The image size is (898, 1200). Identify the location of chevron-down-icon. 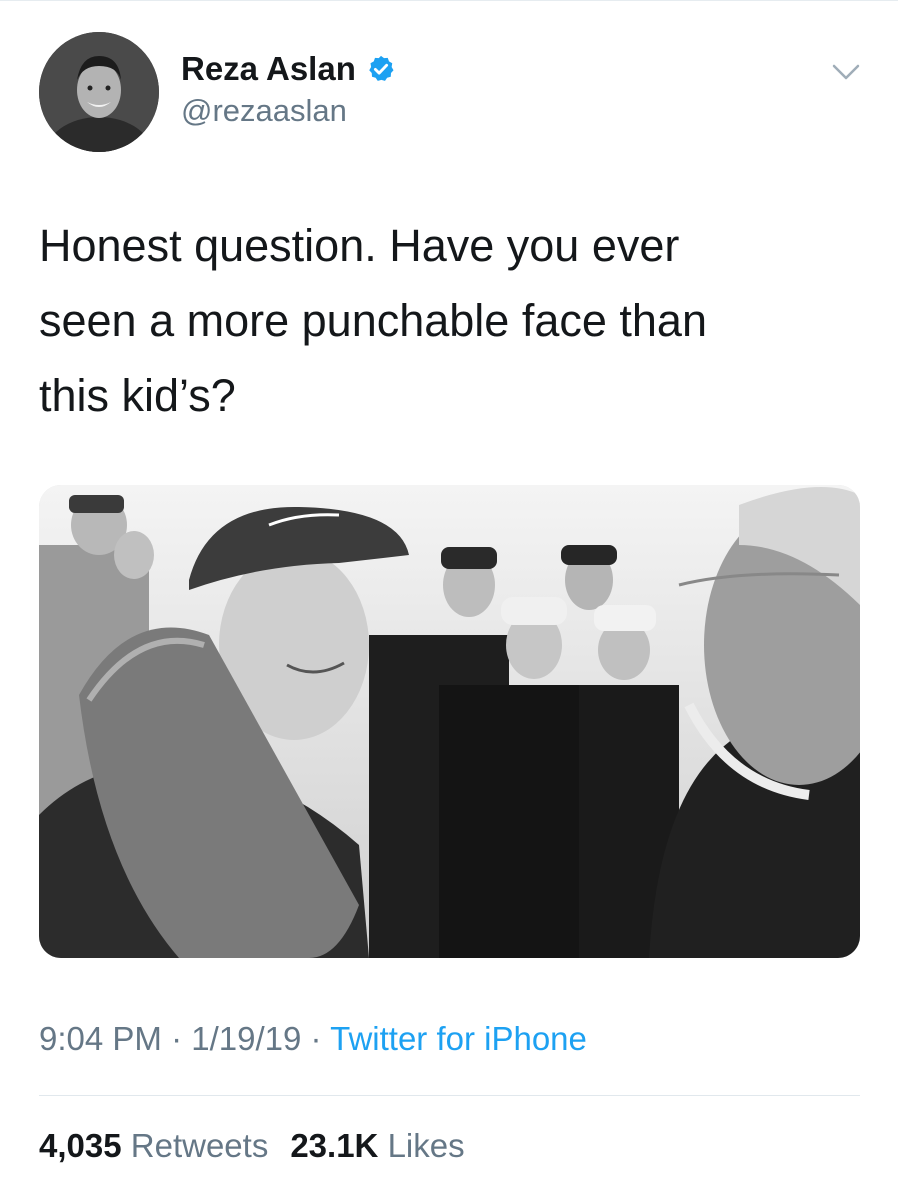
(846, 72).